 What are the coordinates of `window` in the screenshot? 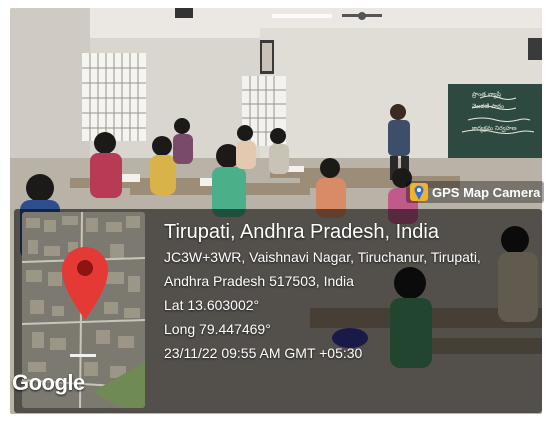 It's located at (114, 97).